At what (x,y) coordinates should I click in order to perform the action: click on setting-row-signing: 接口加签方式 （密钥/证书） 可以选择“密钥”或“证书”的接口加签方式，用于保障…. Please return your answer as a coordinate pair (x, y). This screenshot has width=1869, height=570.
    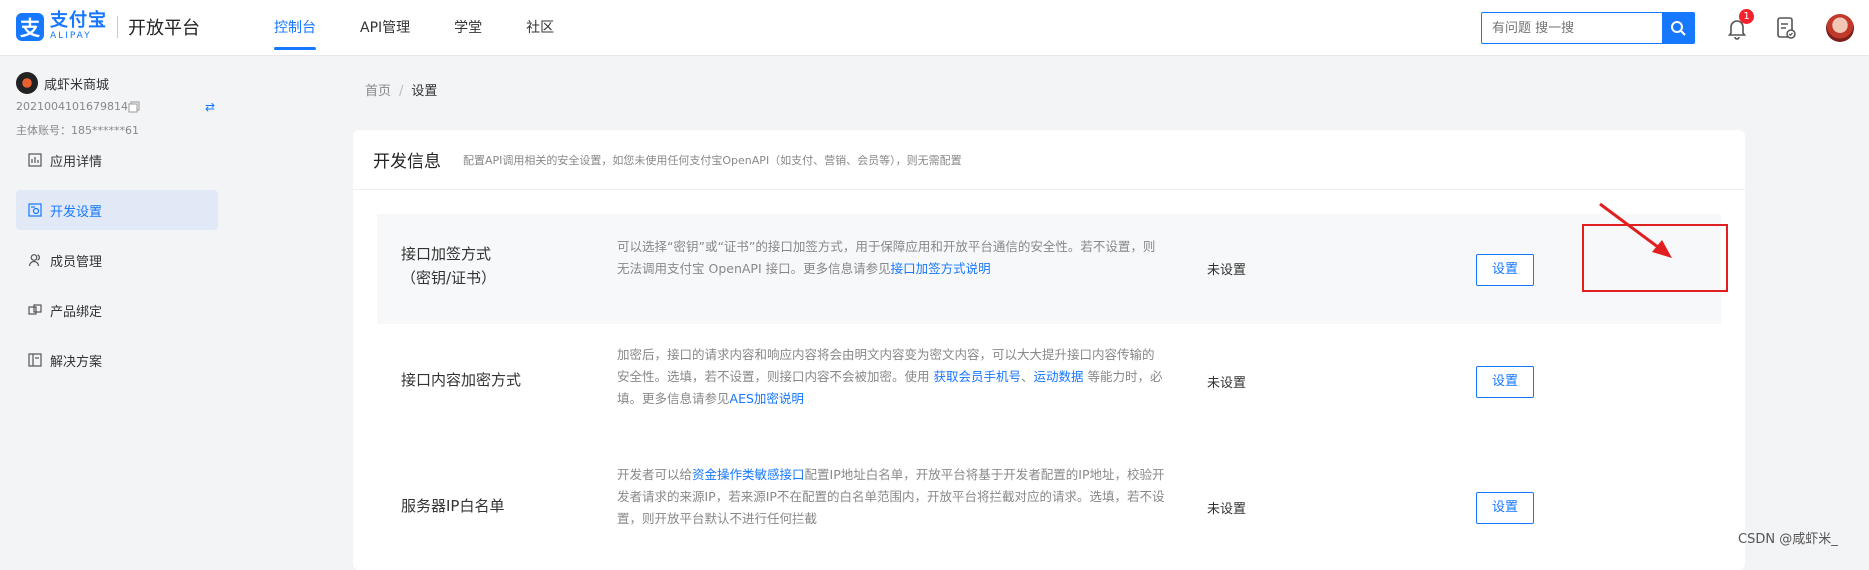
    Looking at the image, I should click on (1049, 269).